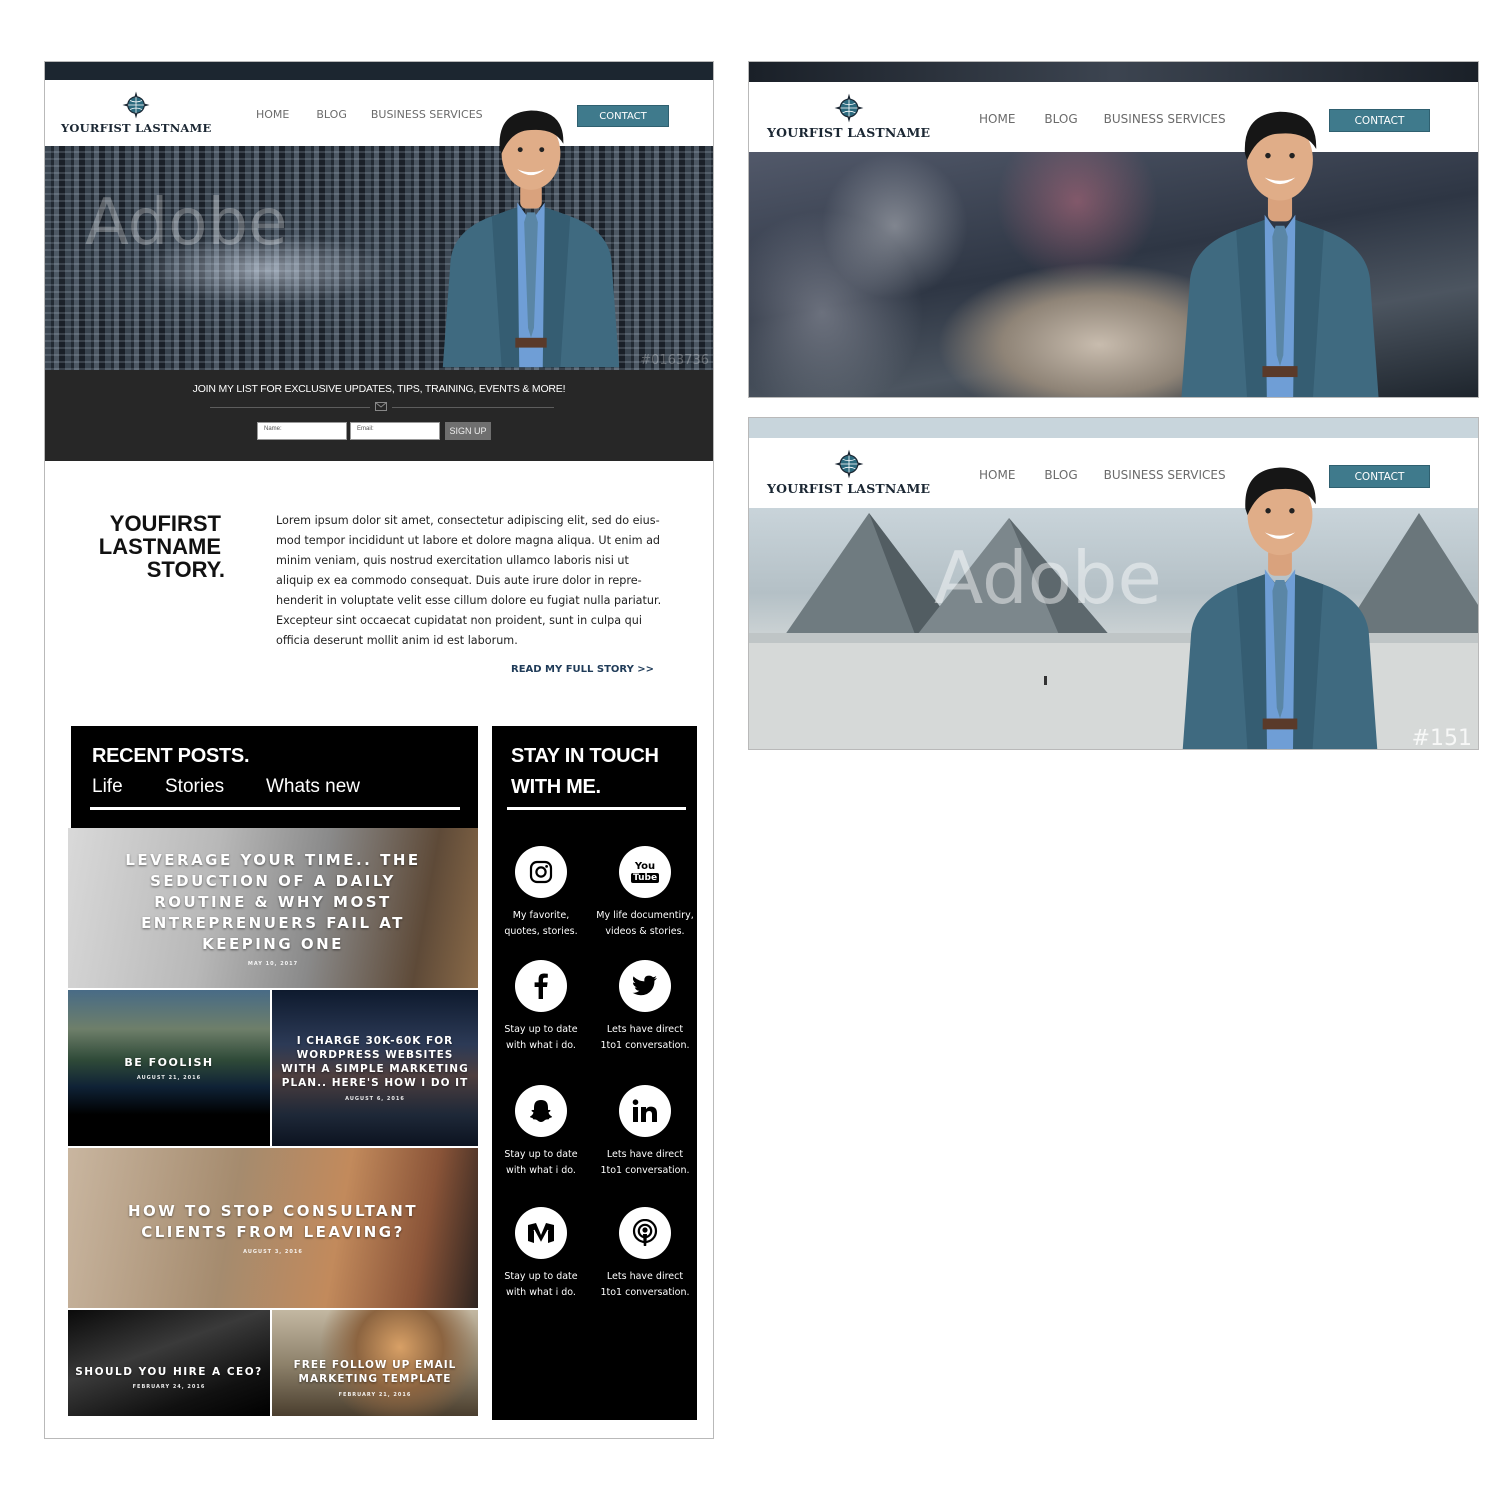 Image resolution: width=1500 pixels, height=1500 pixels. Describe the element at coordinates (375, 1395) in the screenshot. I see `post-date: FEBRUARY 21, 2016` at that location.